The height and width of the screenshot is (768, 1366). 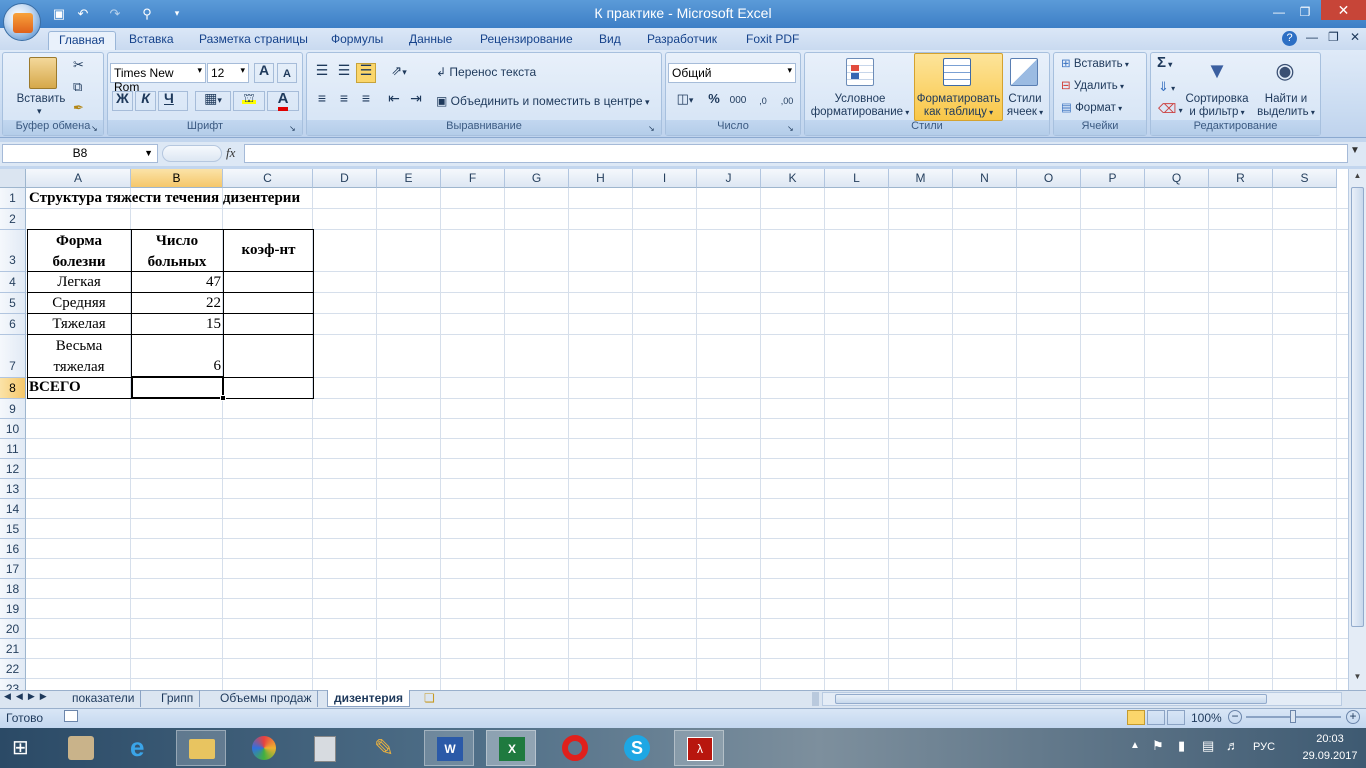 I want to click on ribbon-minimize-icon: —, so click(x=1312, y=37).